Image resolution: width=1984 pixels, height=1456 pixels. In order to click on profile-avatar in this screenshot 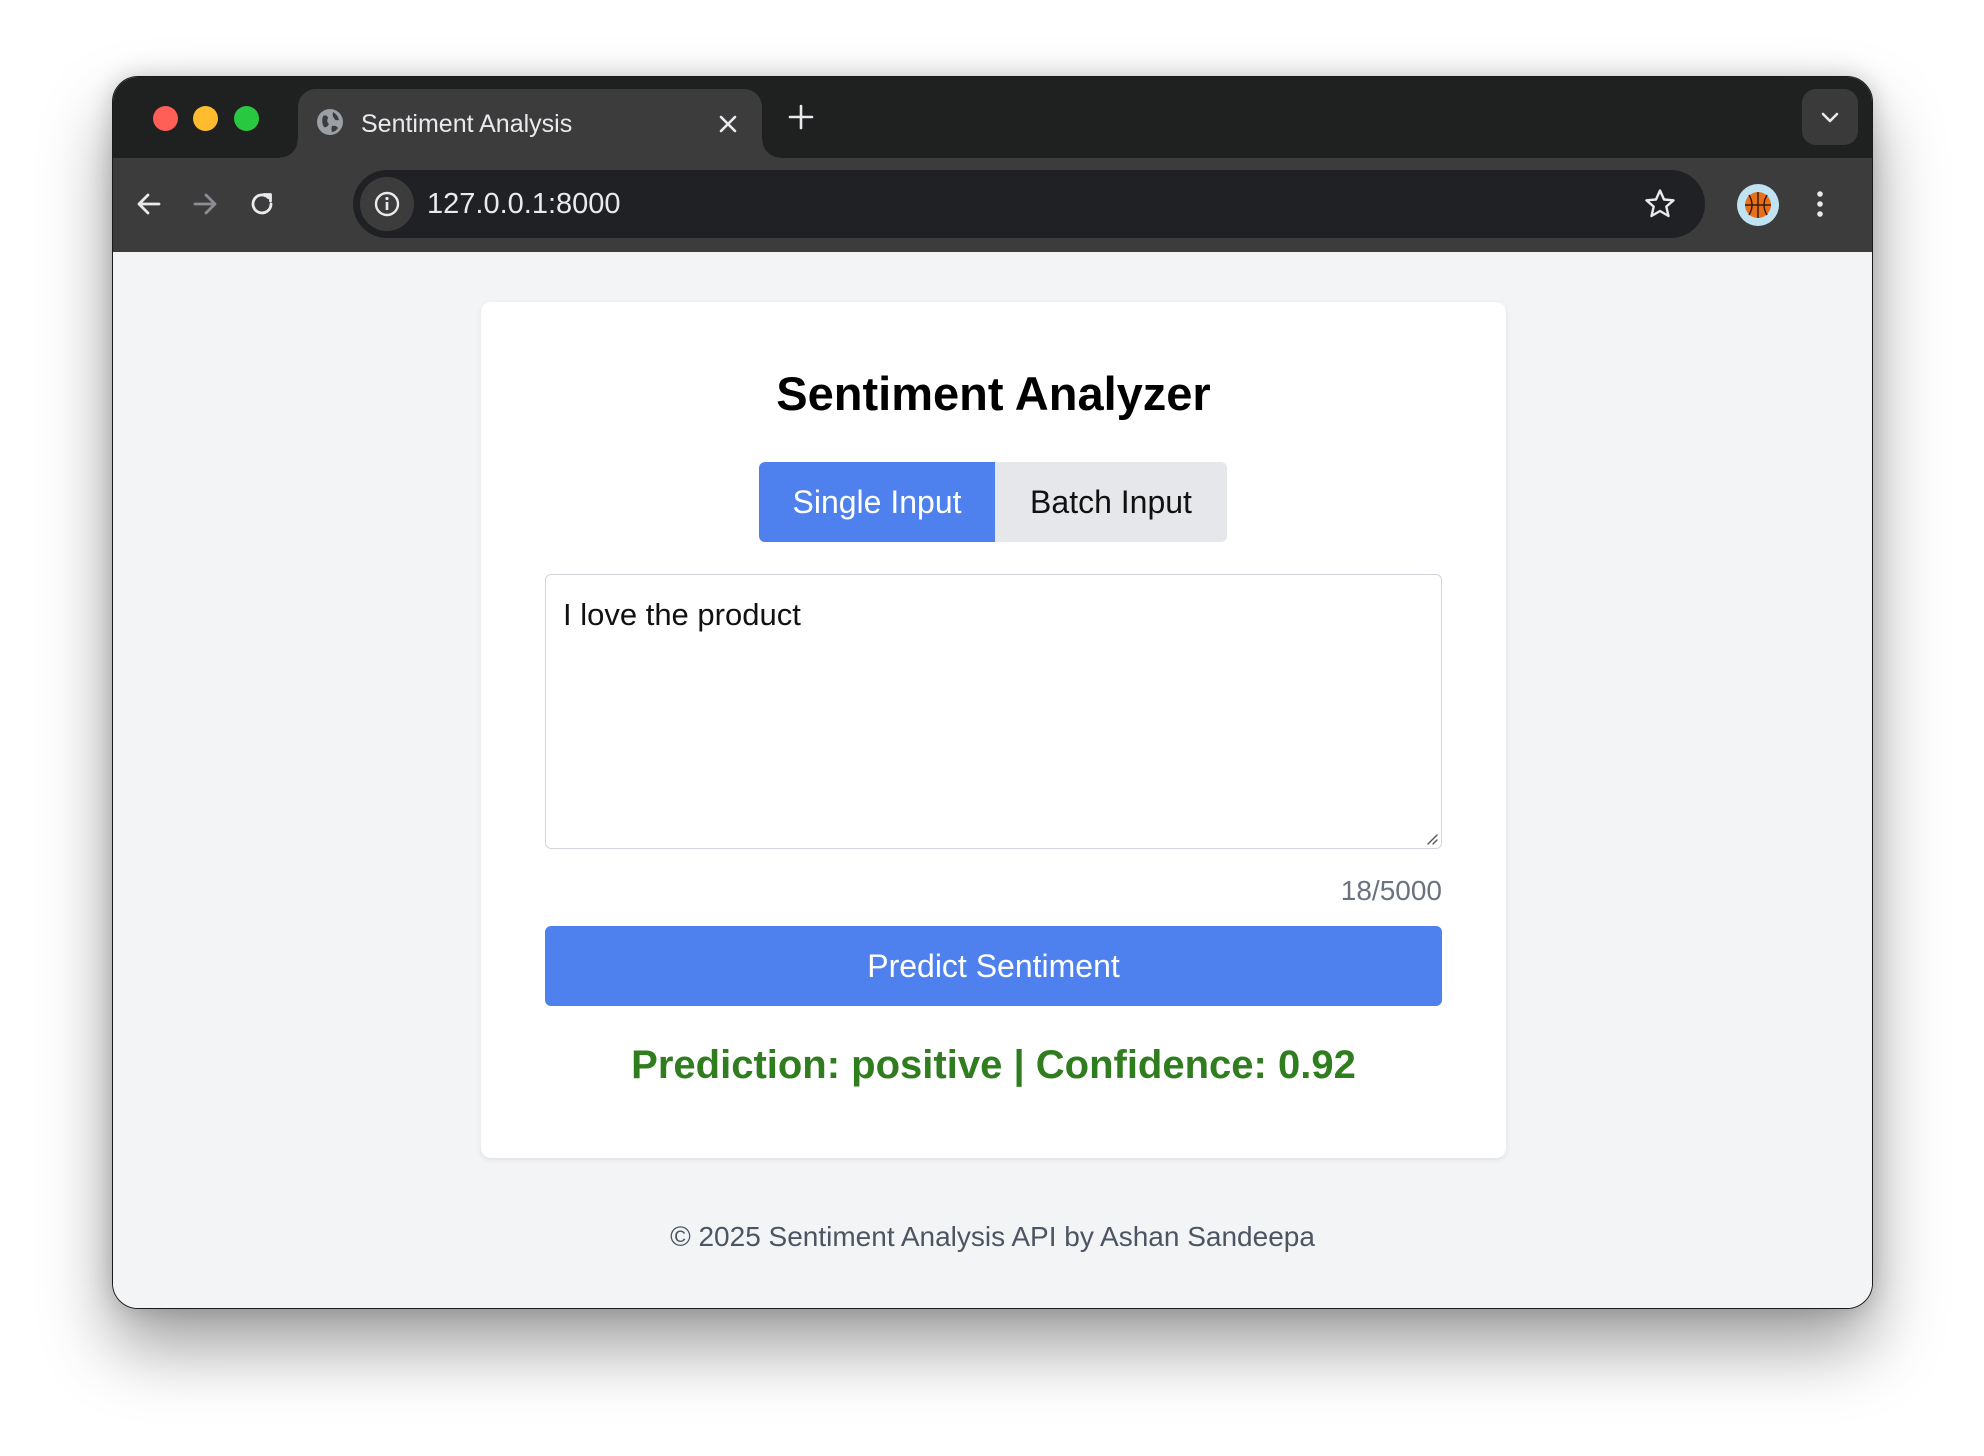, I will do `click(1758, 205)`.